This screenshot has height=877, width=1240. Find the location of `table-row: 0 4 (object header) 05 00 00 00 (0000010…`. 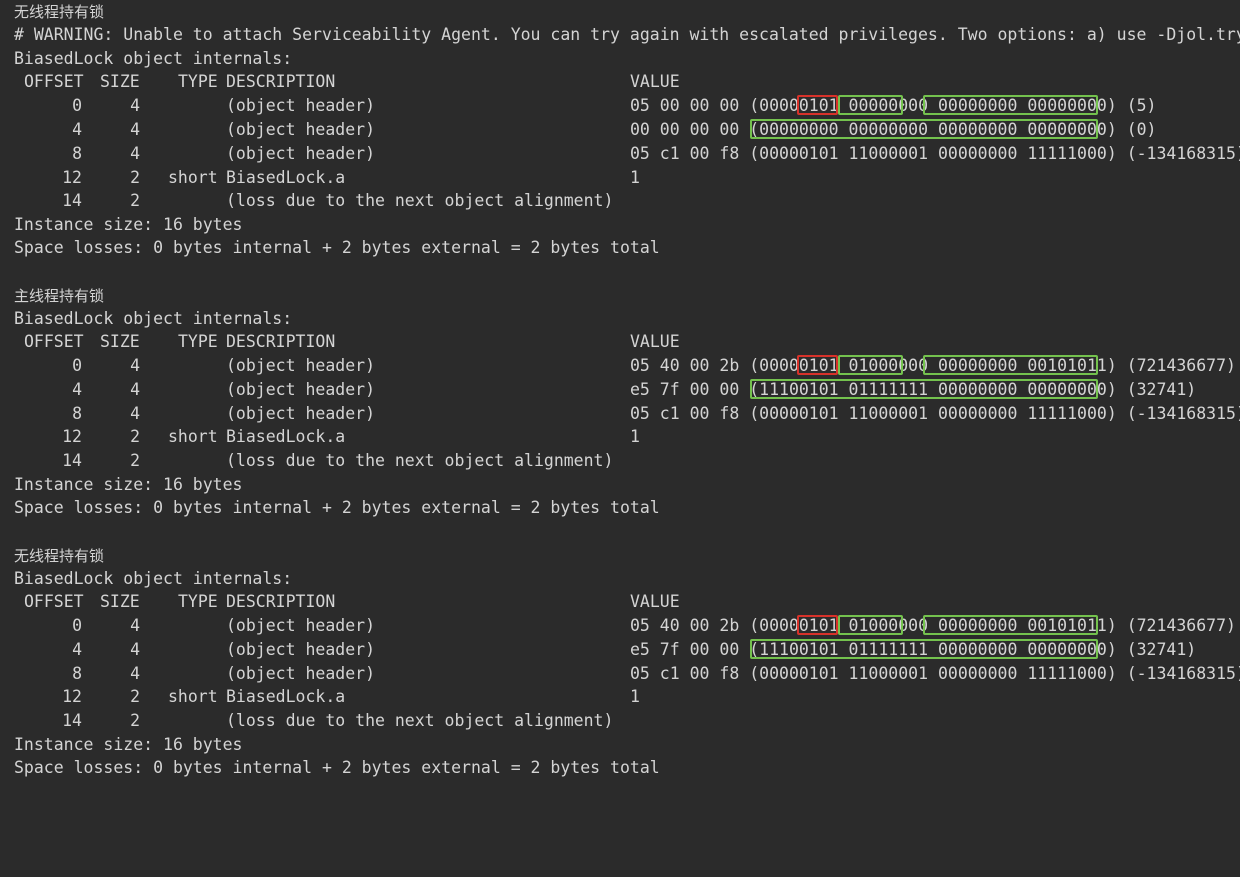

table-row: 0 4 (object header) 05 00 00 00 (0000010… is located at coordinates (620, 106).